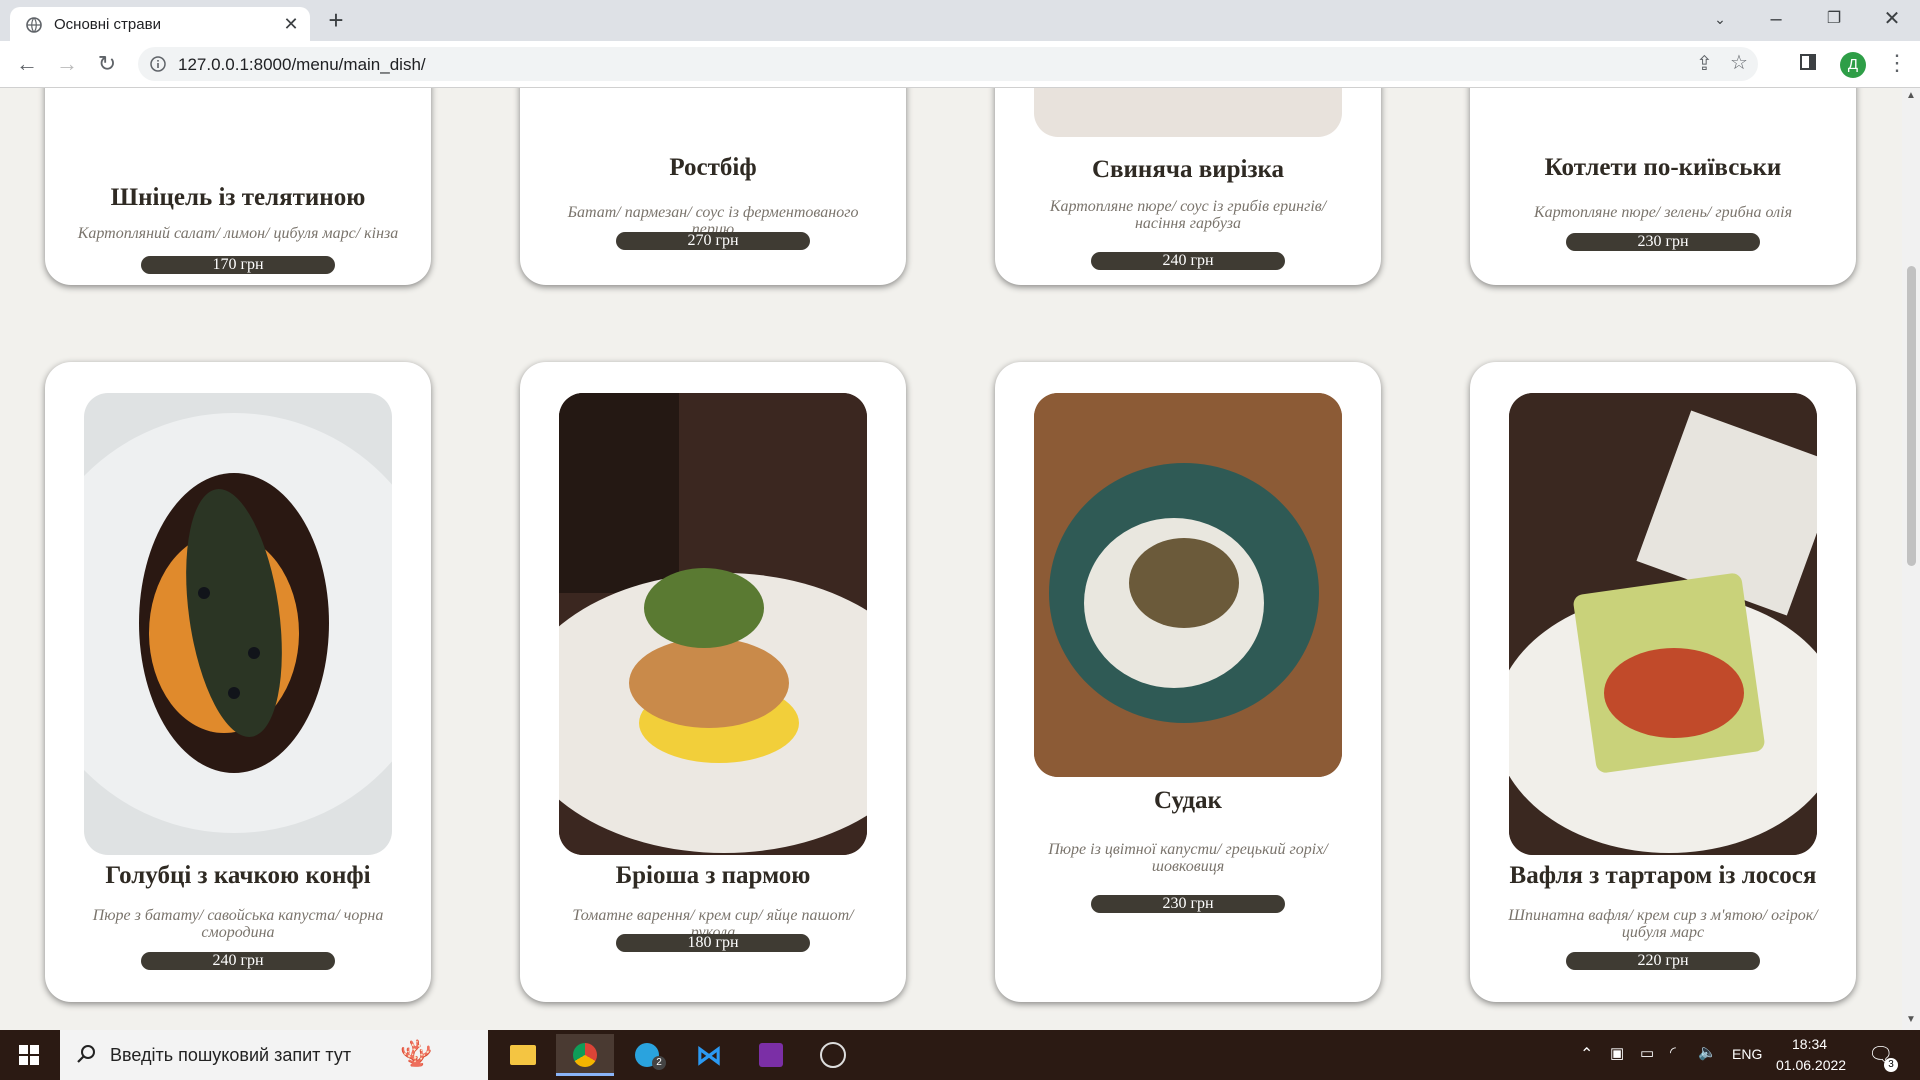 The width and height of the screenshot is (1920, 1080). What do you see at coordinates (238, 265) in the screenshot?
I see `dish-price: 170 грн` at bounding box center [238, 265].